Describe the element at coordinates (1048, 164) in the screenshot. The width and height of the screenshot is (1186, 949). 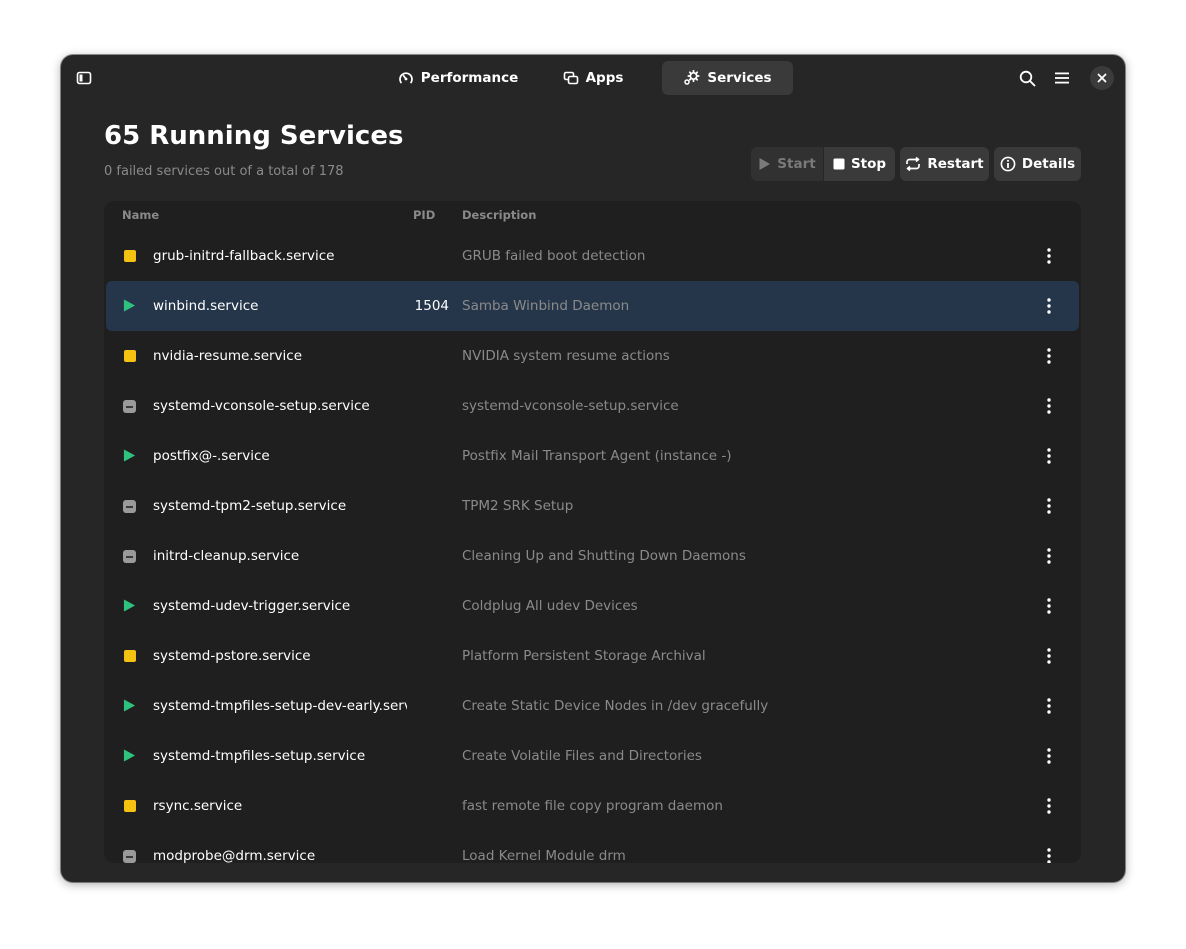
I see `details-button-label: Details` at that location.